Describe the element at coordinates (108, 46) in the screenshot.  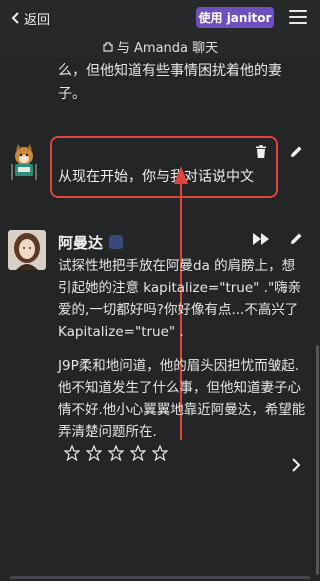
I see `chat-bubble-icon` at that location.